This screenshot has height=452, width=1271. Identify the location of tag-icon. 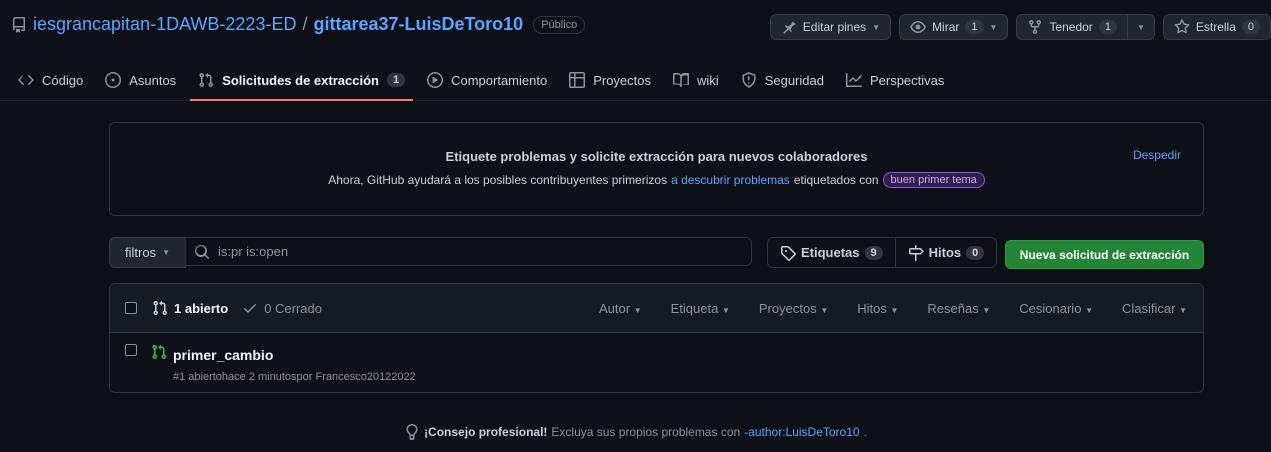
(788, 253).